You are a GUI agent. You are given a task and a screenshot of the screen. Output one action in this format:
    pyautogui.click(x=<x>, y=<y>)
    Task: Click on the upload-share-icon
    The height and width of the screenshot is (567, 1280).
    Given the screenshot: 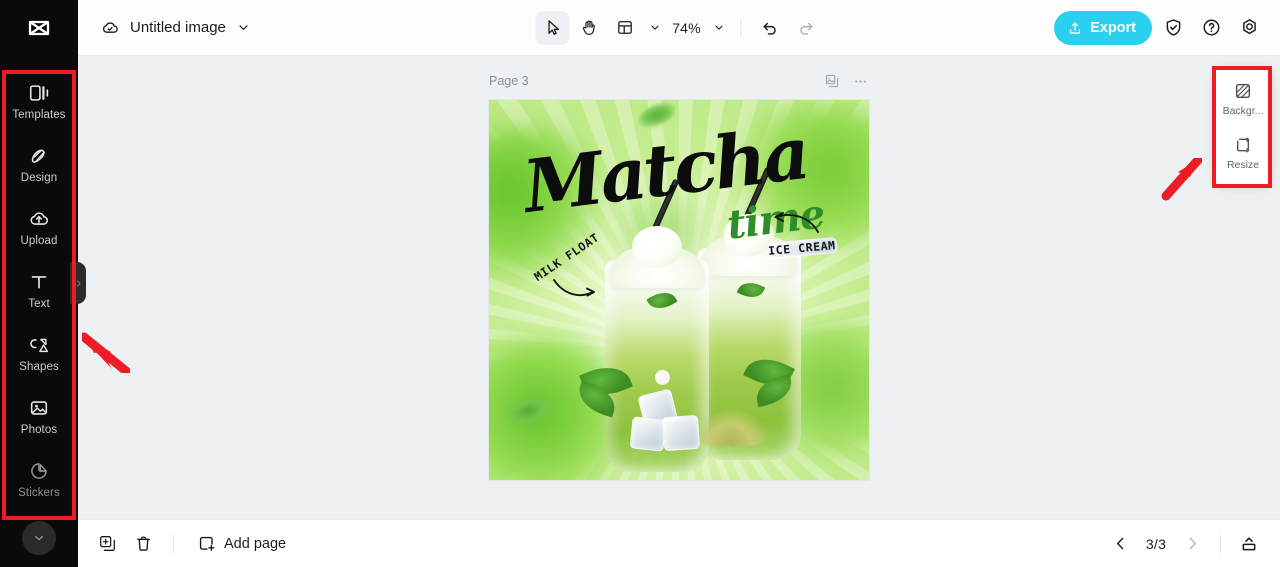 What is the action you would take?
    pyautogui.click(x=1075, y=28)
    